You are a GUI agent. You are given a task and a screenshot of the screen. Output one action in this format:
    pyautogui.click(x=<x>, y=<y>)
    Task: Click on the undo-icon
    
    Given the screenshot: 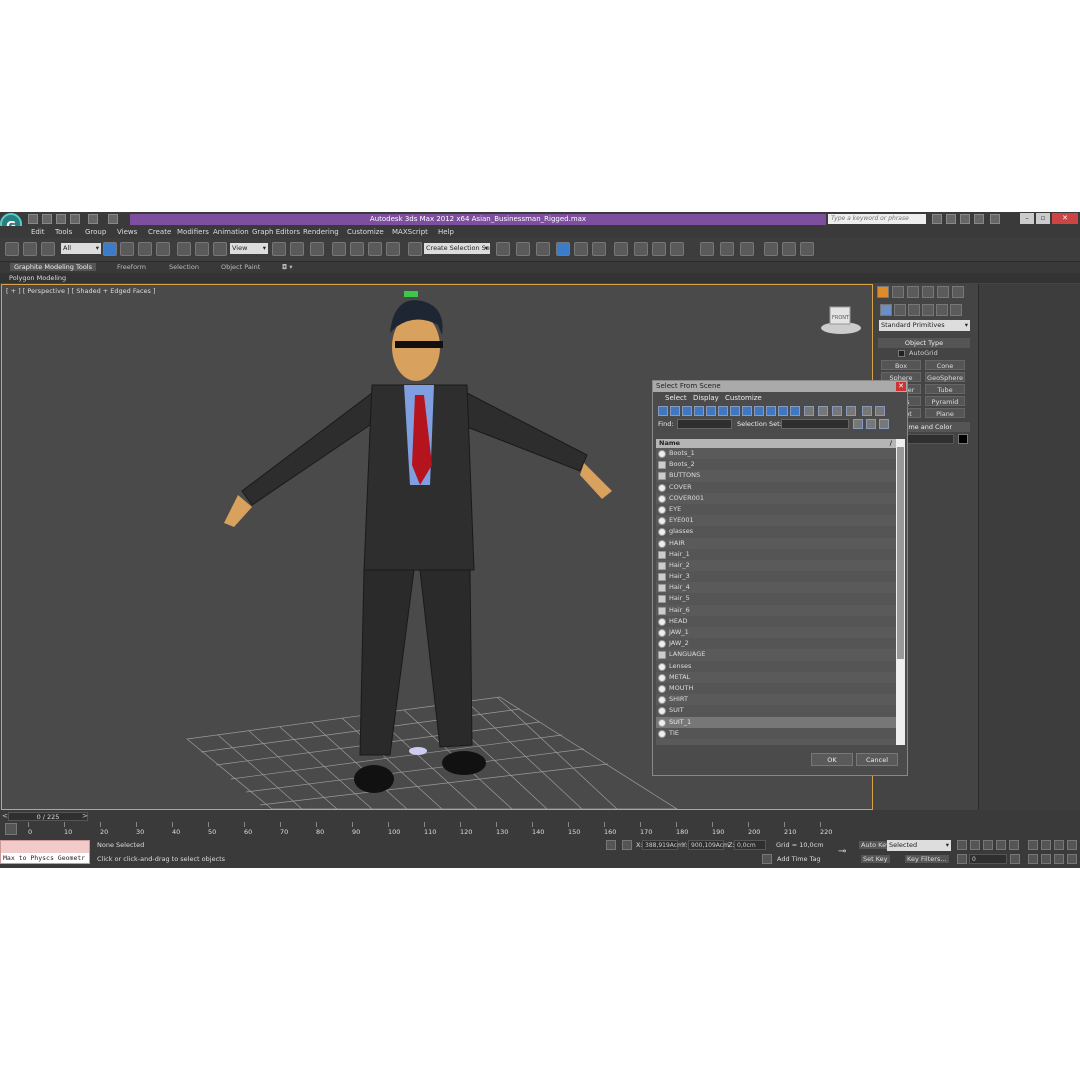 What is the action you would take?
    pyautogui.click(x=75, y=219)
    